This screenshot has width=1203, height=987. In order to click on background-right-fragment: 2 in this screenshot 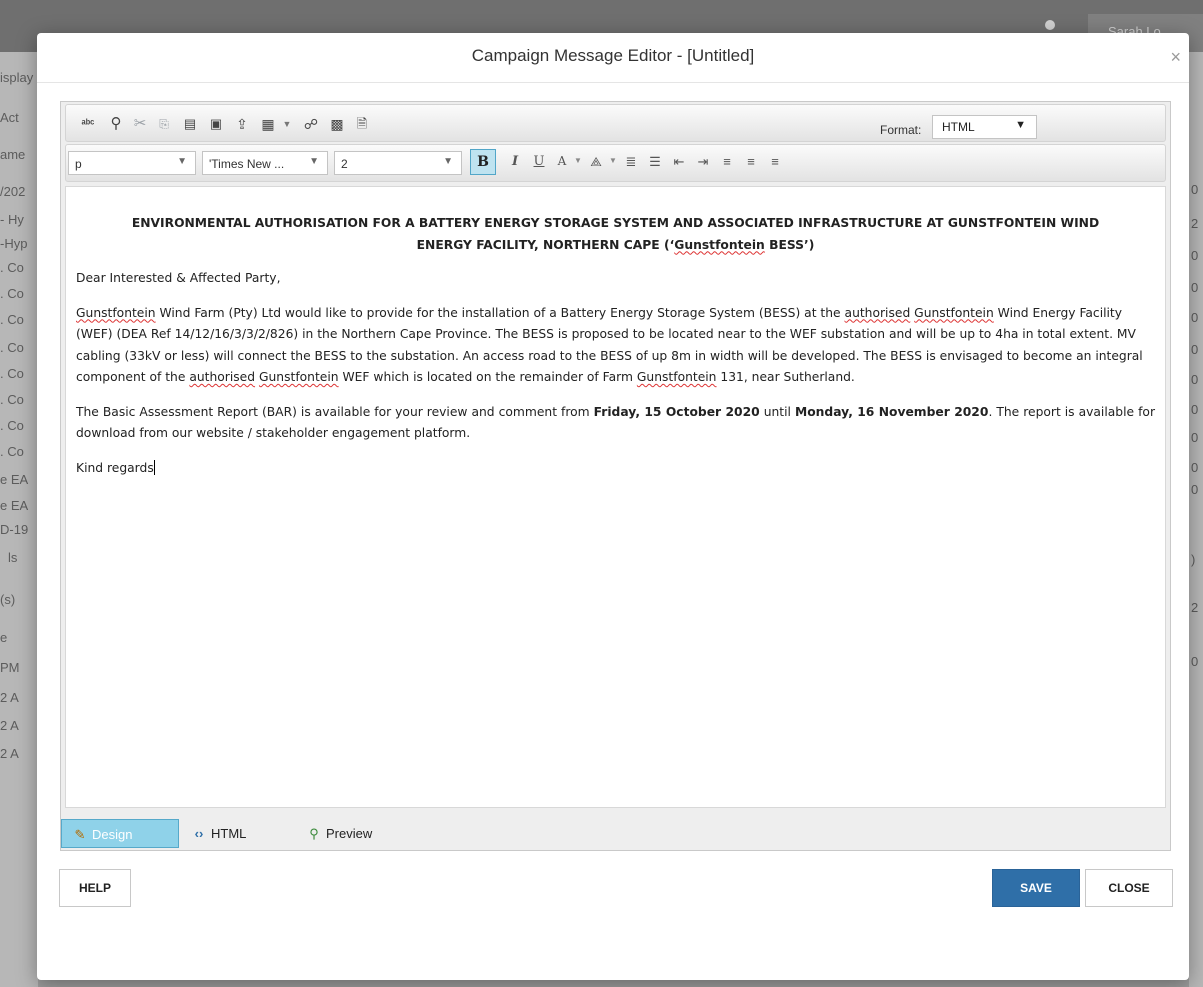, I will do `click(1195, 607)`.